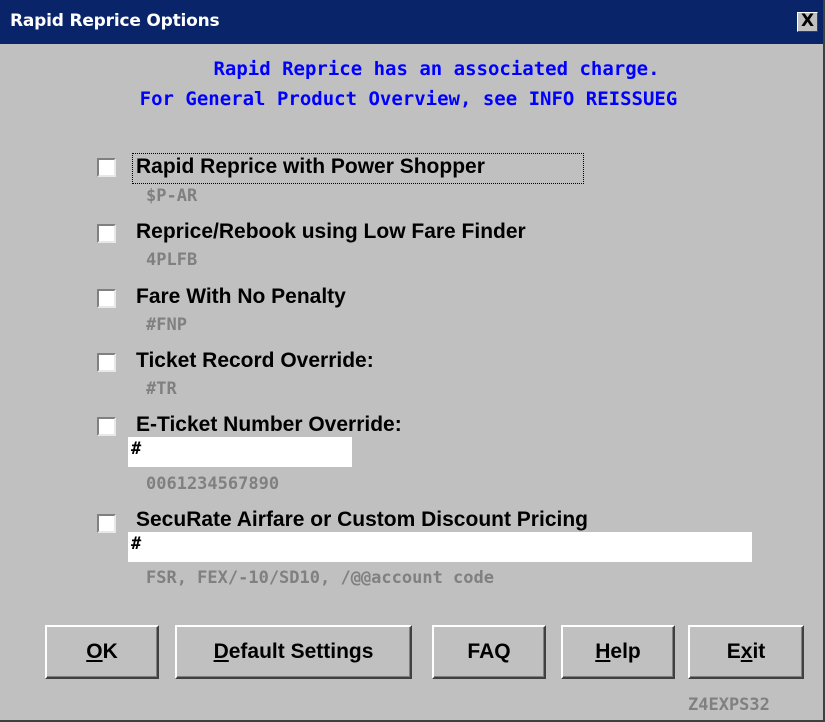 The image size is (825, 722). I want to click on command-low-fare-finder: 4PLFB, so click(172, 260).